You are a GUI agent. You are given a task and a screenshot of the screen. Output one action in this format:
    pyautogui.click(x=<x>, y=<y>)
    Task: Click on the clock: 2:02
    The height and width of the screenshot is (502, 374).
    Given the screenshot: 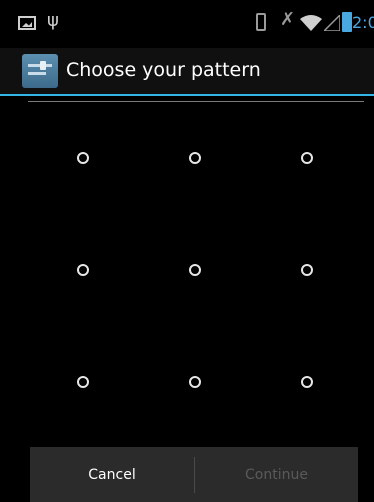 What is the action you would take?
    pyautogui.click(x=363, y=22)
    